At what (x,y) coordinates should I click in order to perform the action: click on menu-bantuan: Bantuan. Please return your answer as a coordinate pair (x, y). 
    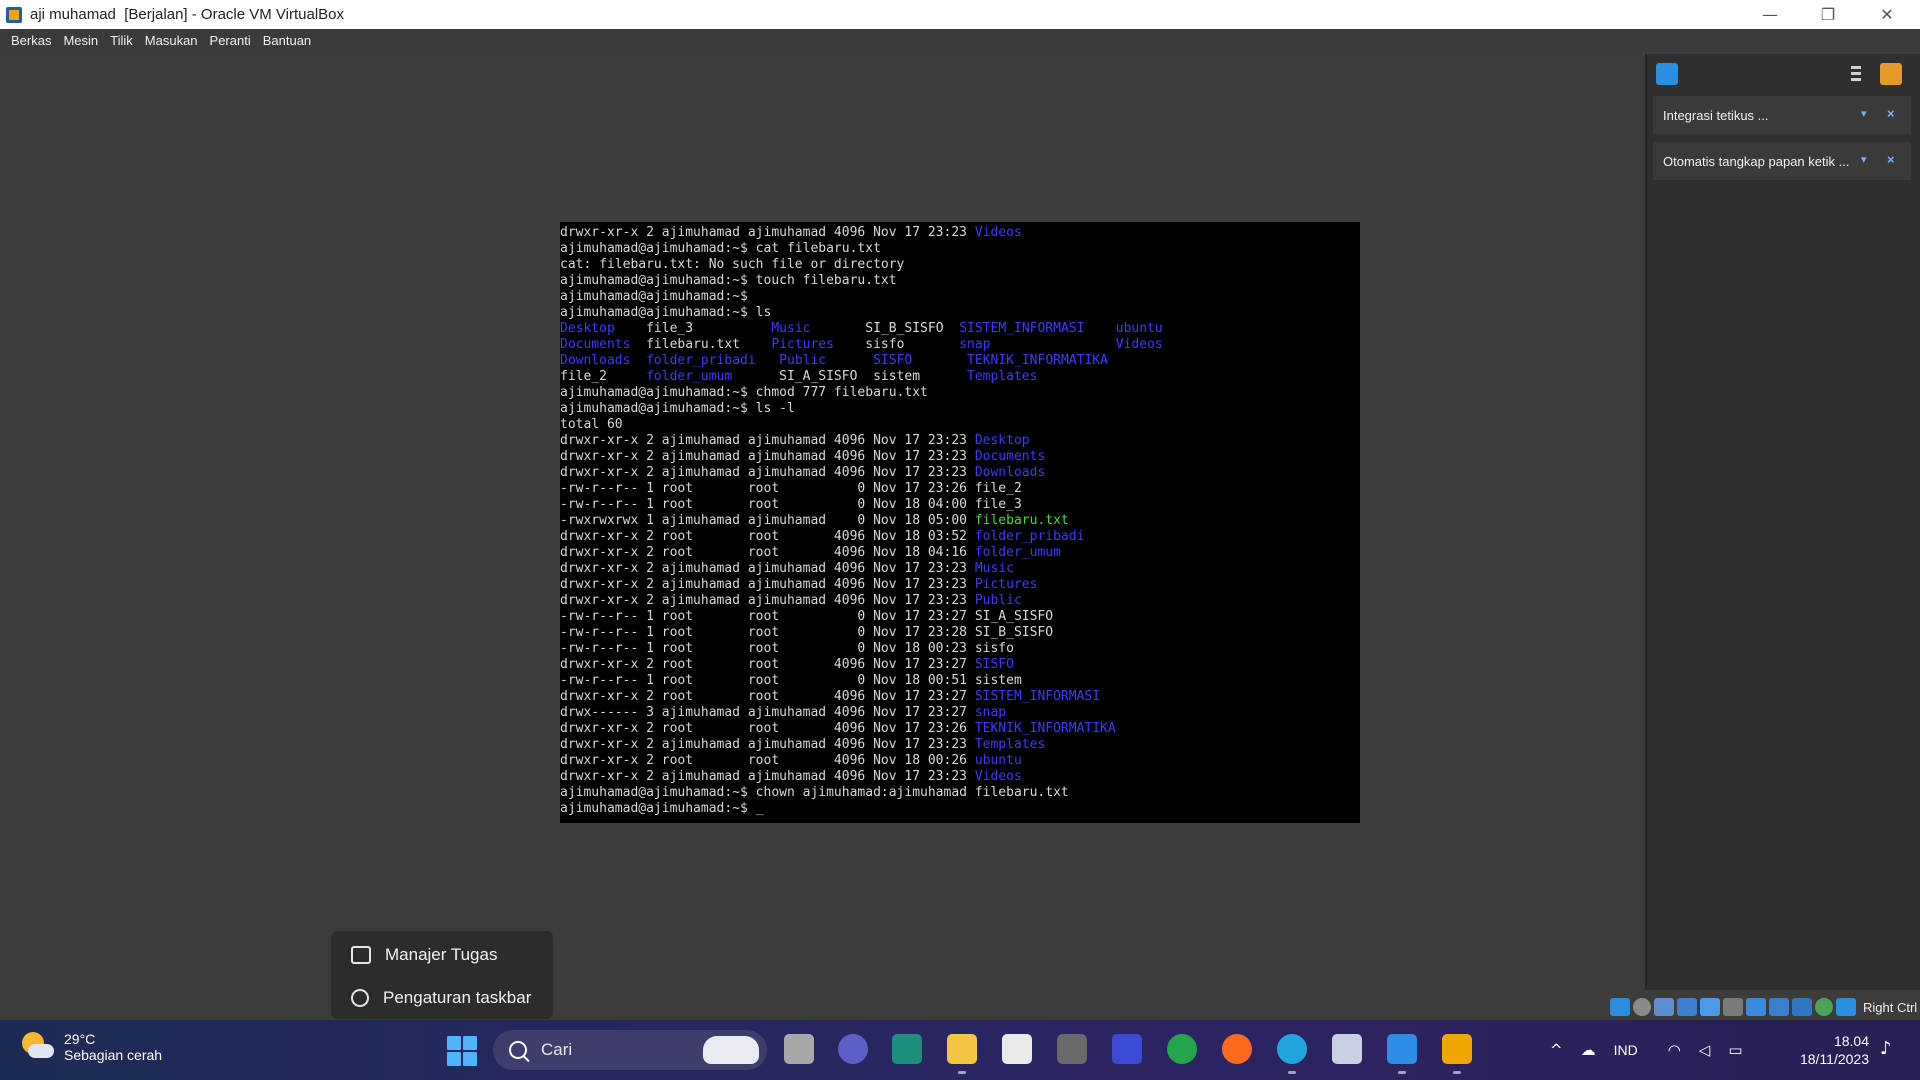
    Looking at the image, I should click on (287, 40).